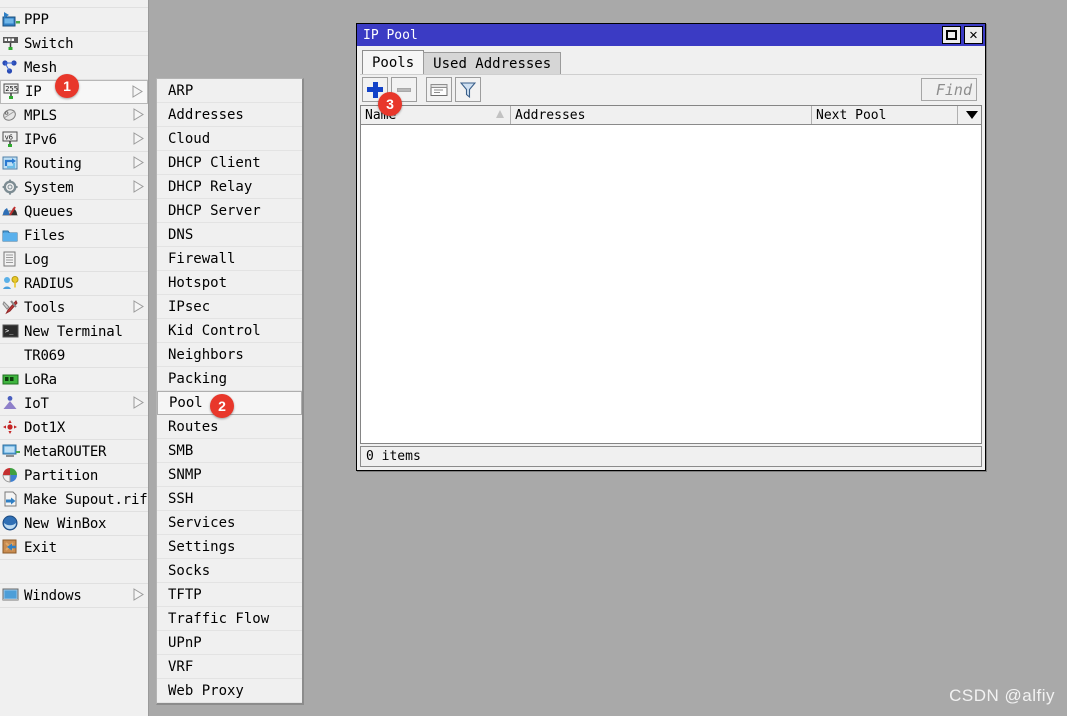 Image resolution: width=1067 pixels, height=716 pixels. I want to click on ip-submenu-item-label: Socks, so click(189, 570).